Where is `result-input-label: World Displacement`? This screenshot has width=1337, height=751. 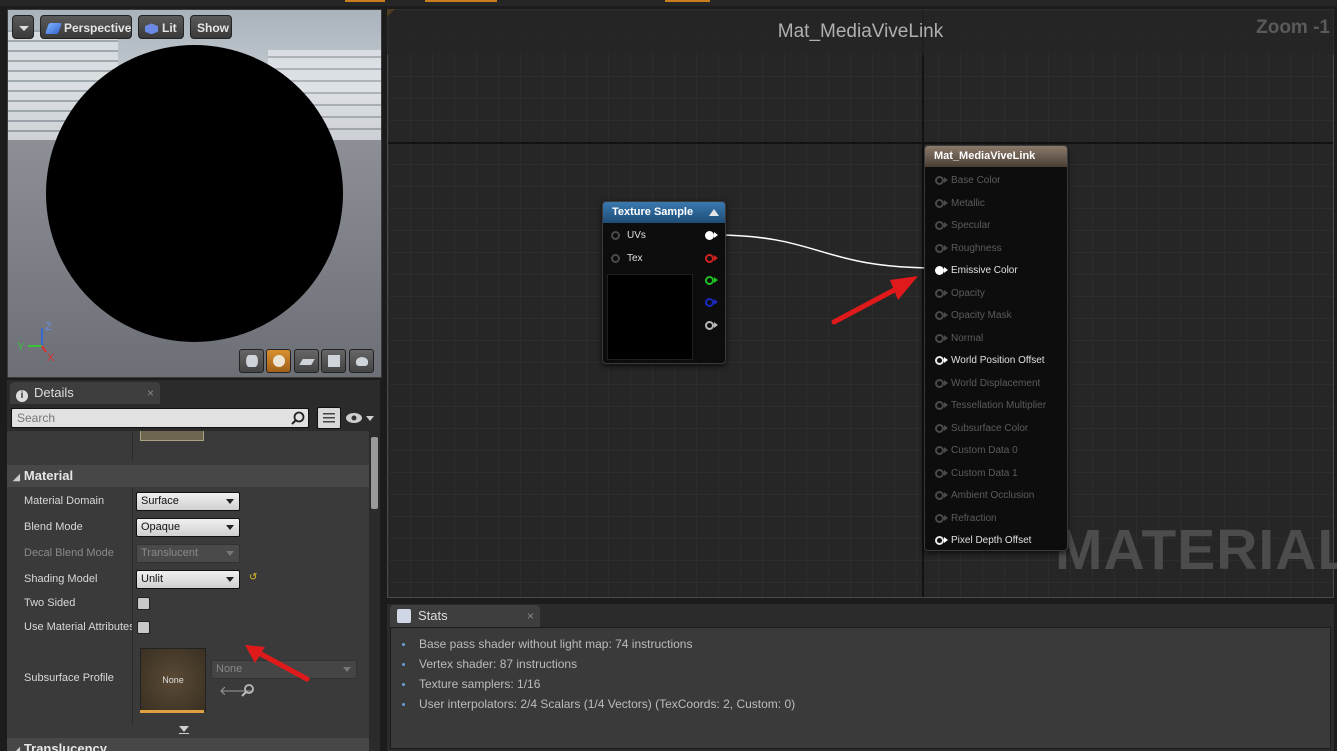
result-input-label: World Displacement is located at coordinates (996, 383).